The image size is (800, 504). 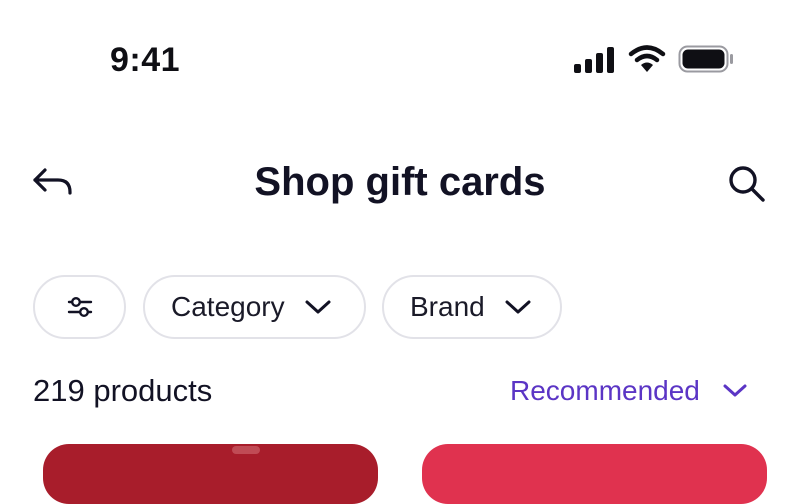 I want to click on card-logo-fragment, so click(x=246, y=450).